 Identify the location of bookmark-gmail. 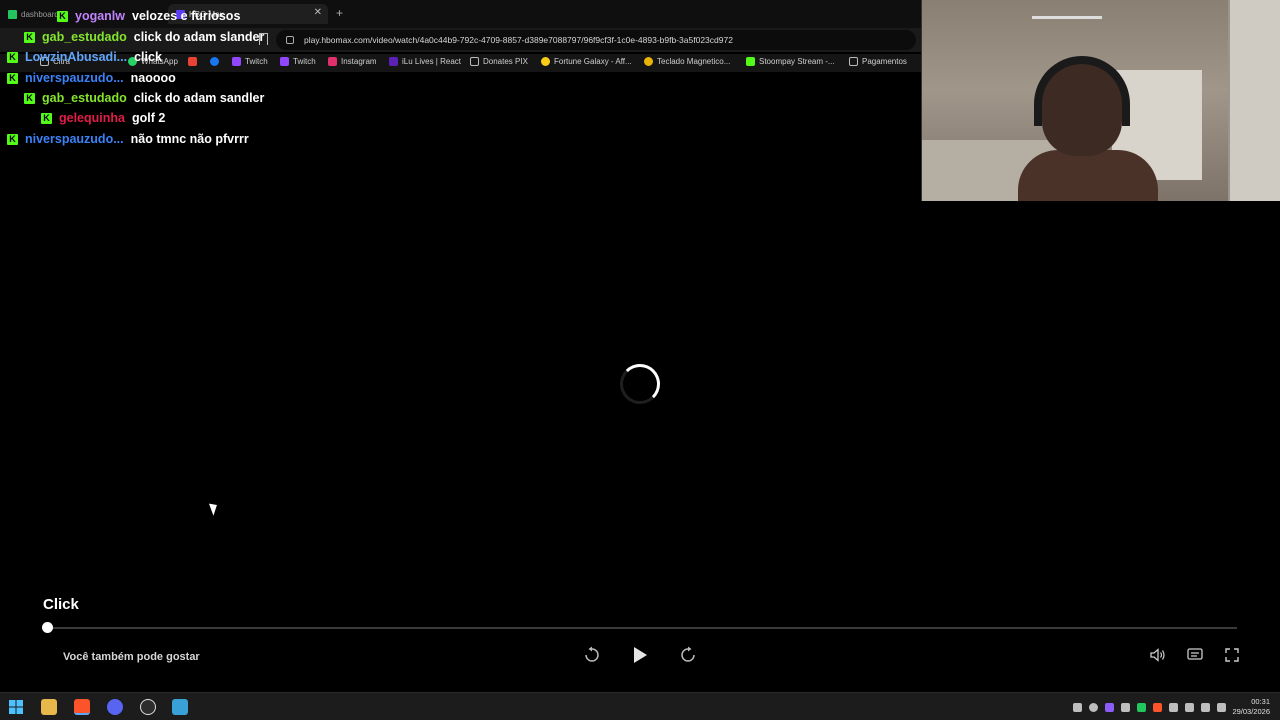
(194, 61).